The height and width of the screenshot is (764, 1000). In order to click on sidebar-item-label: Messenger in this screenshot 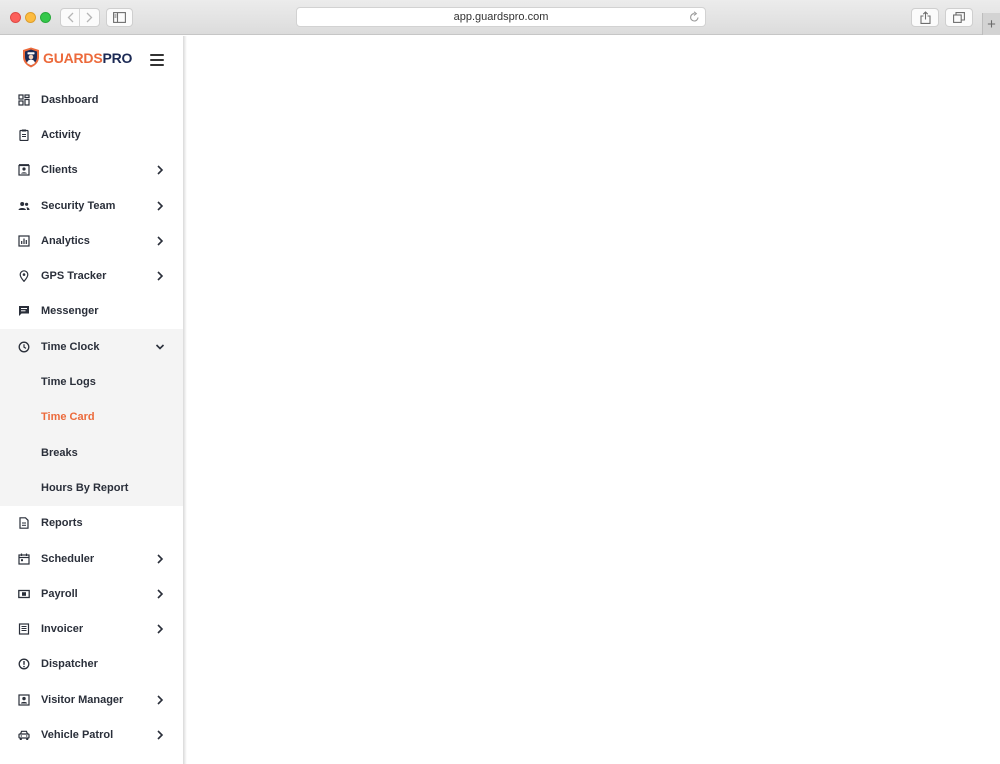, I will do `click(70, 311)`.